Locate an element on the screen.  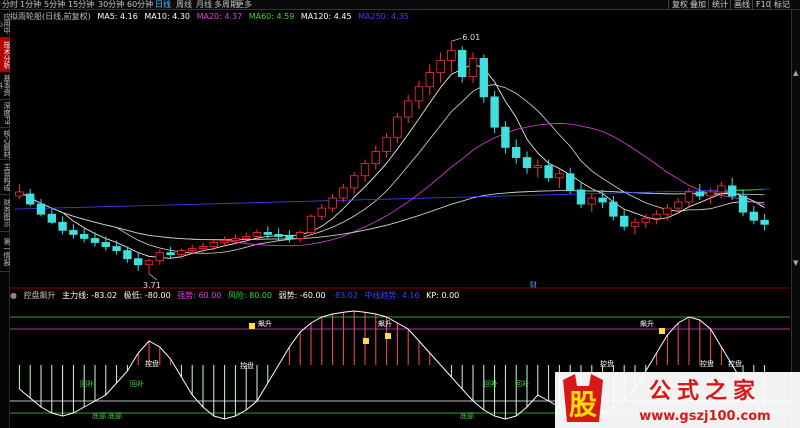
watermark-logo: 股 公式之家 www.gszj100.com is located at coordinates (677, 400).